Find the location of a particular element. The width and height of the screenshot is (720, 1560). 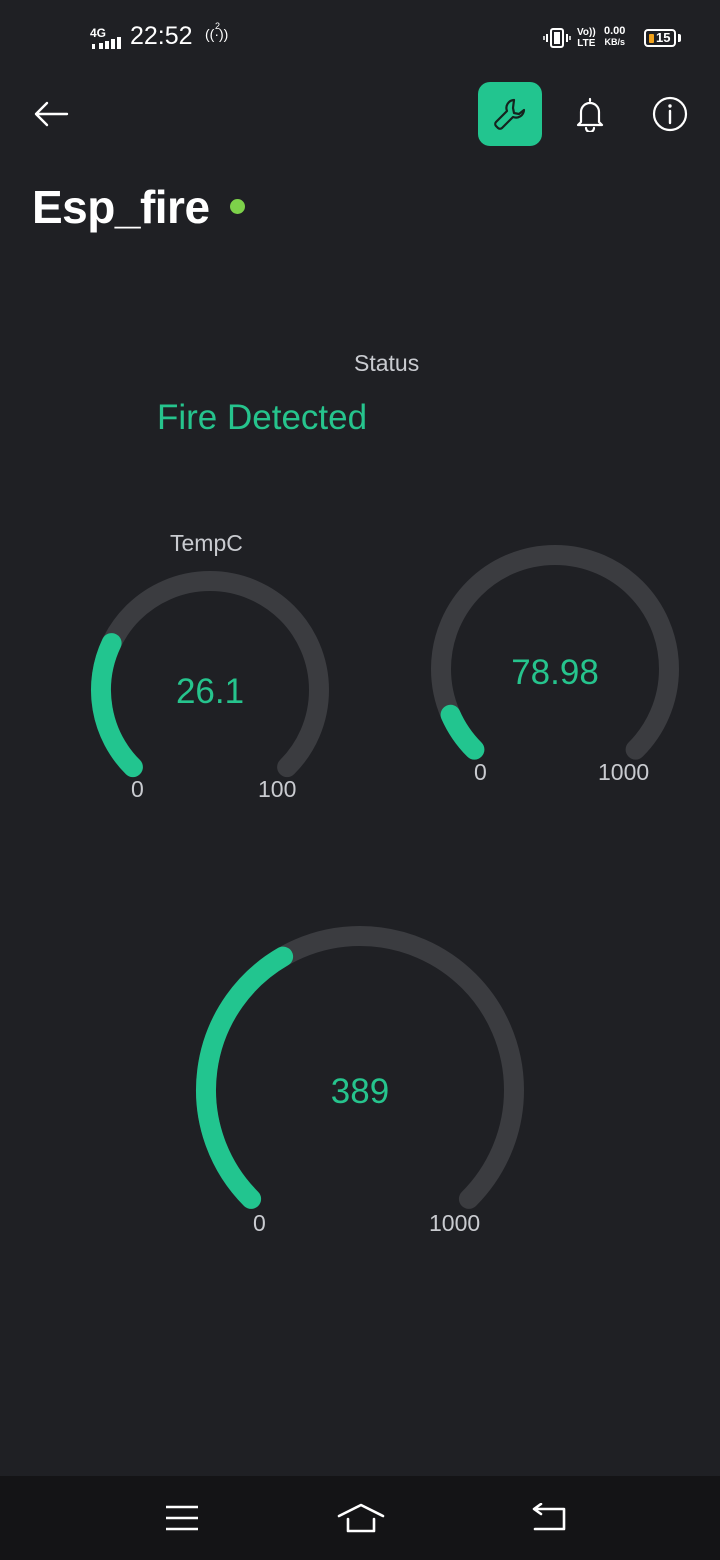

recent-apps-button is located at coordinates (182, 1518).